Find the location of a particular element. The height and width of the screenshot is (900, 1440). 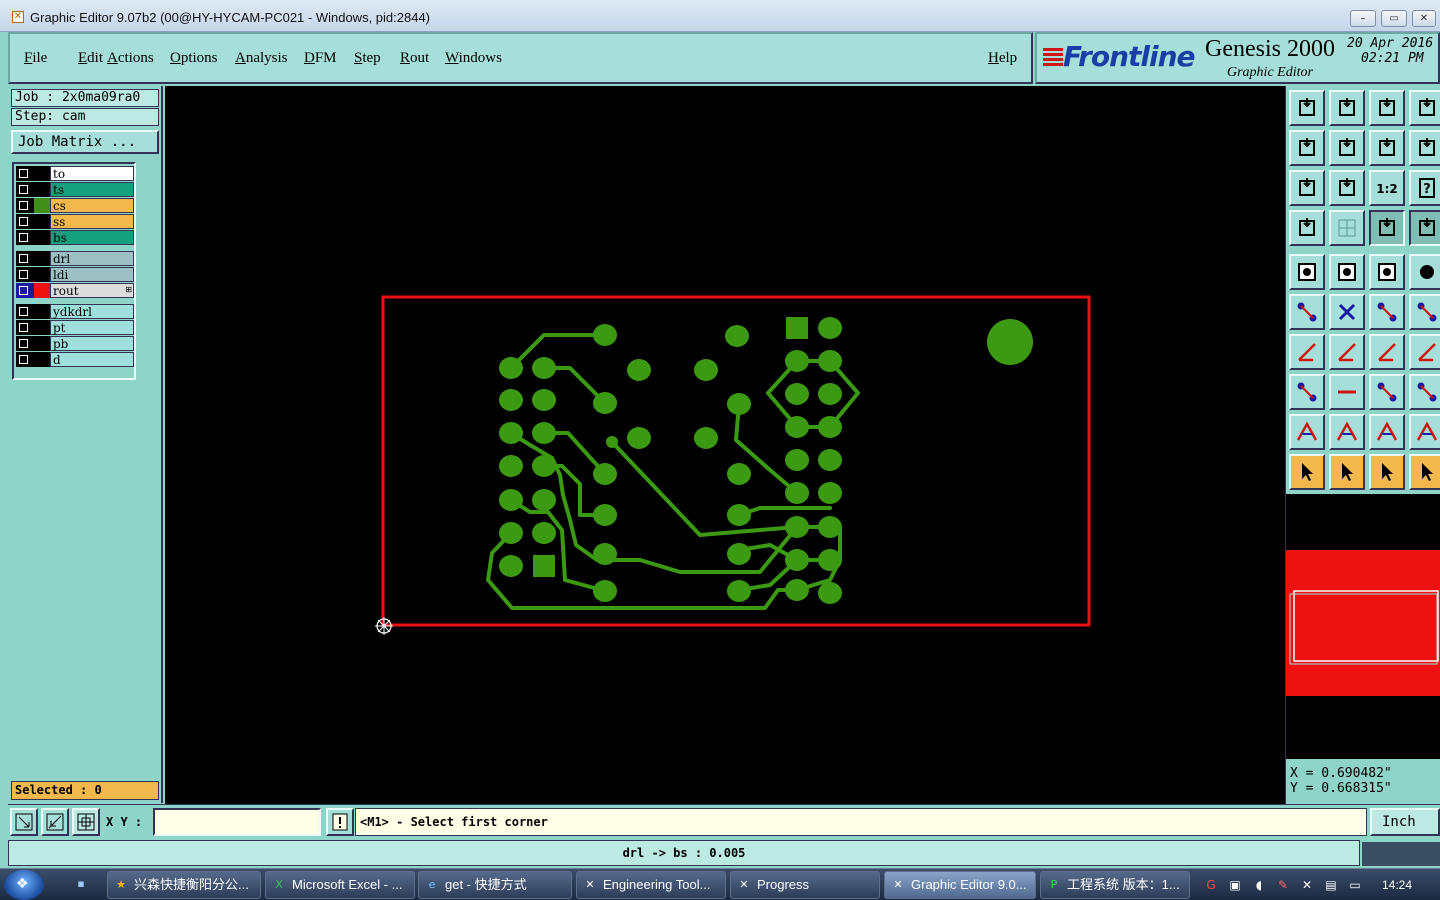

layer-row-d: d is located at coordinates (75, 359).